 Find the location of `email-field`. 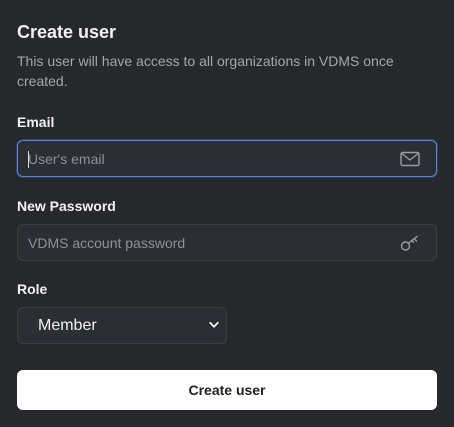

email-field is located at coordinates (227, 158).